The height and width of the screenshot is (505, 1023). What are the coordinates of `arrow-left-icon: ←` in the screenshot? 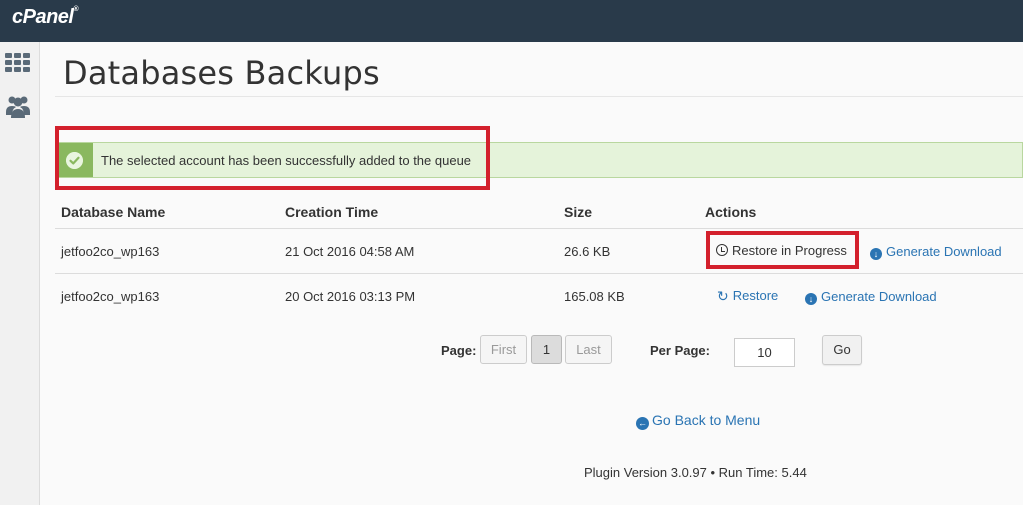 It's located at (642, 423).